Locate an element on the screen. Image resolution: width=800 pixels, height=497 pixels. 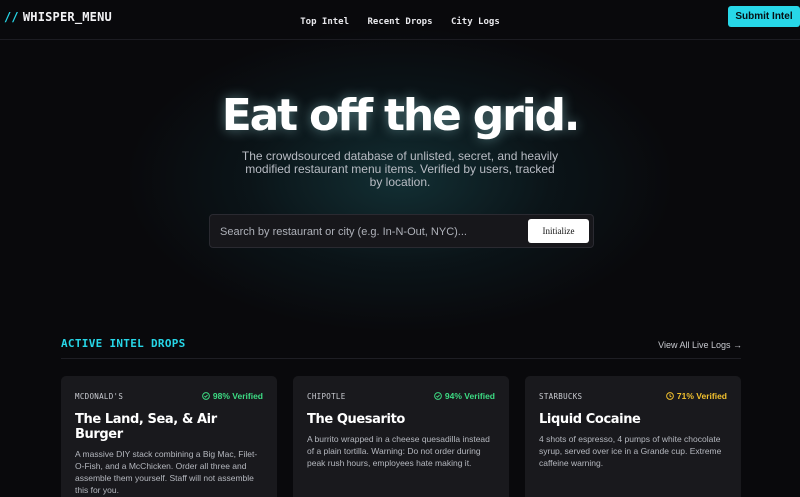
card-title: Liquid Cocaine is located at coordinates (590, 419).